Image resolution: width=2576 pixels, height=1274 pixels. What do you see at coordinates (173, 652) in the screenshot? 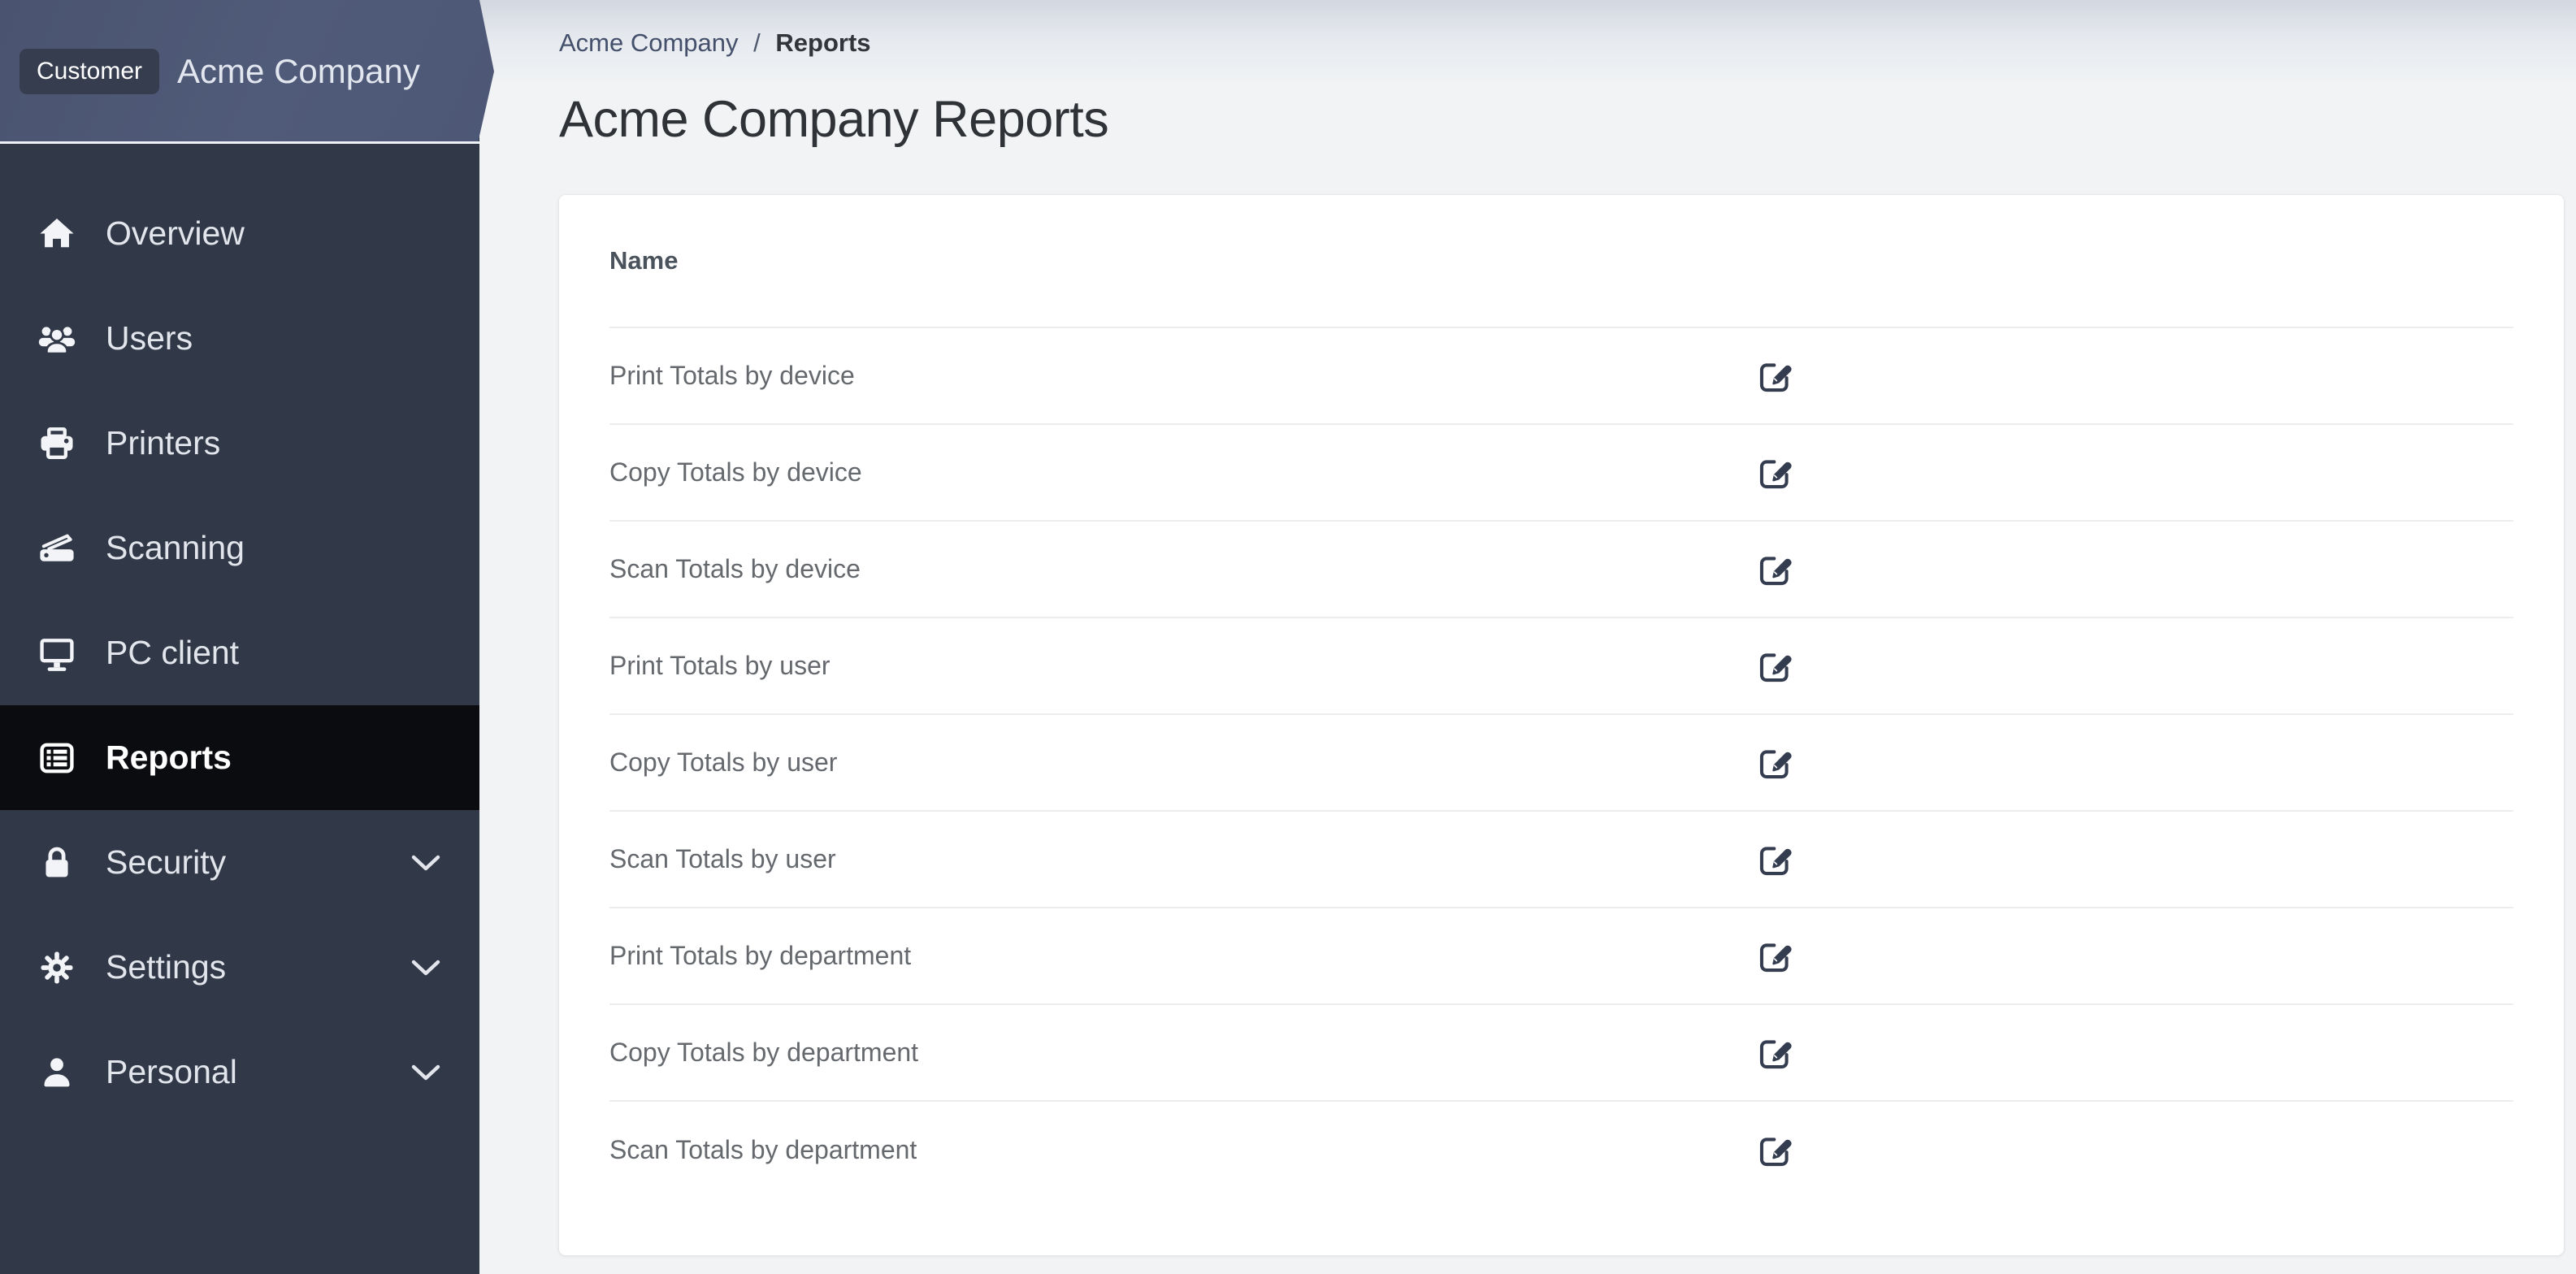
I see `sidebar-item-label: PC client` at bounding box center [173, 652].